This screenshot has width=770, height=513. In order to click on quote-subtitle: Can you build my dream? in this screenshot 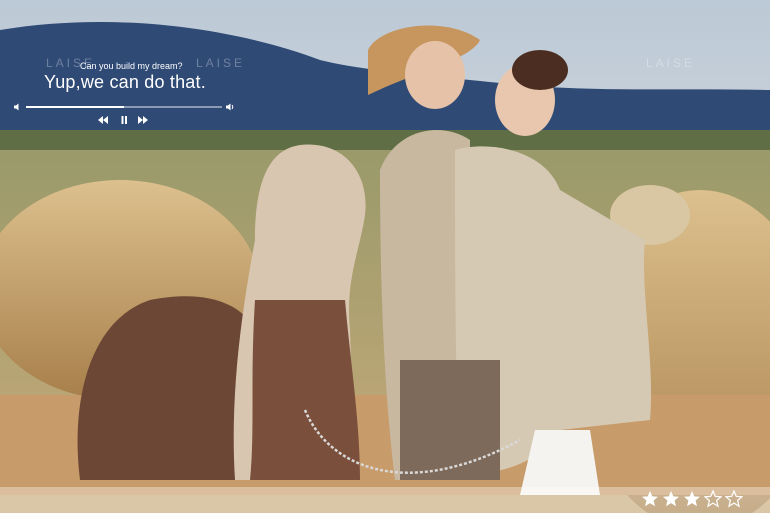, I will do `click(131, 66)`.